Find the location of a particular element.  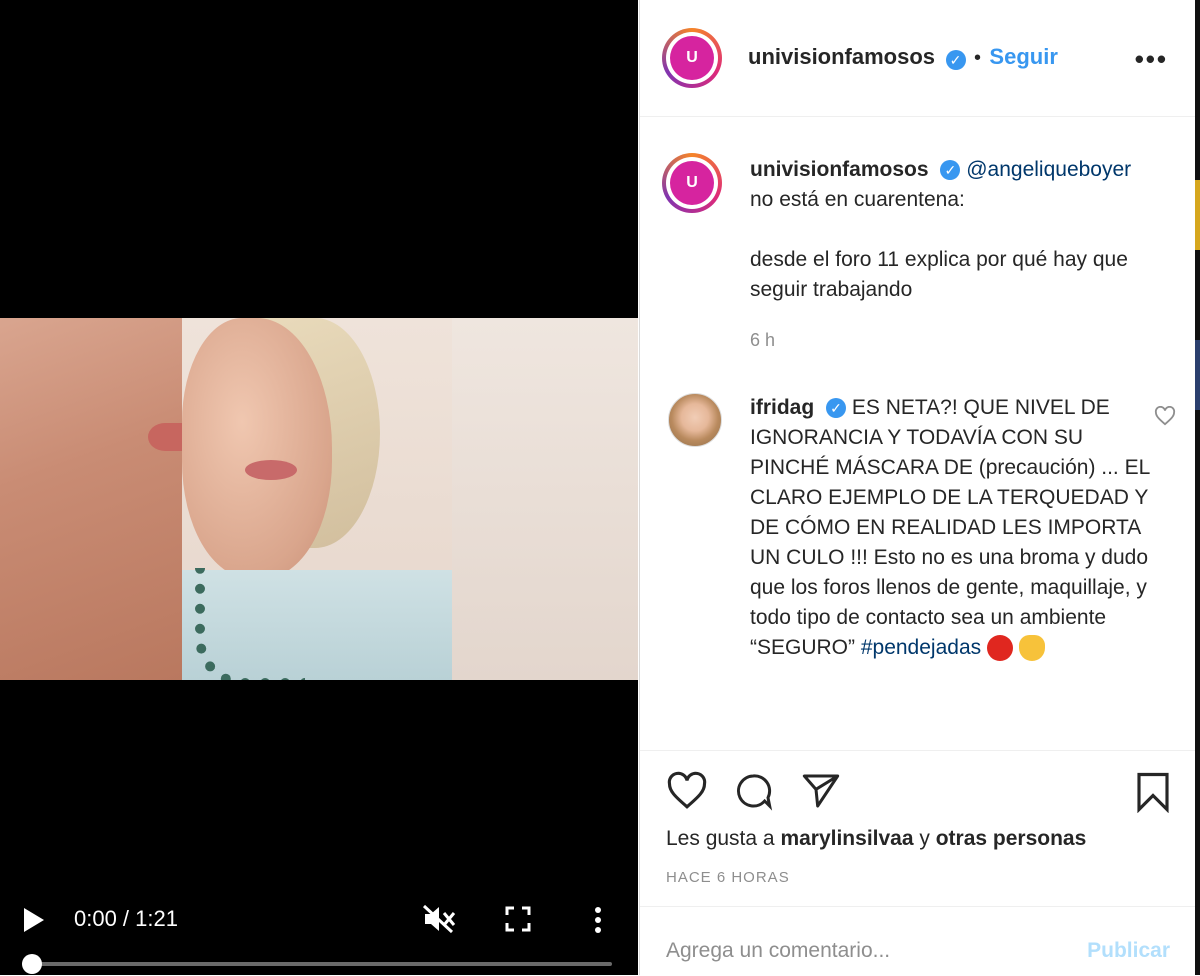

raised-hand-emoji-icon is located at coordinates (1031, 648).